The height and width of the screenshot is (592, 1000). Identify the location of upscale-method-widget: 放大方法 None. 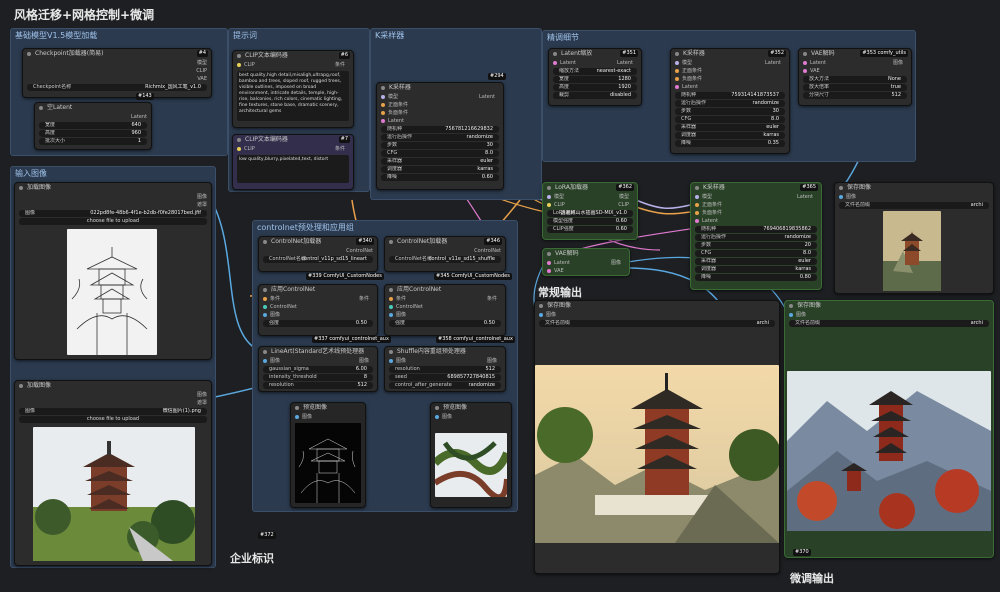
(855, 79).